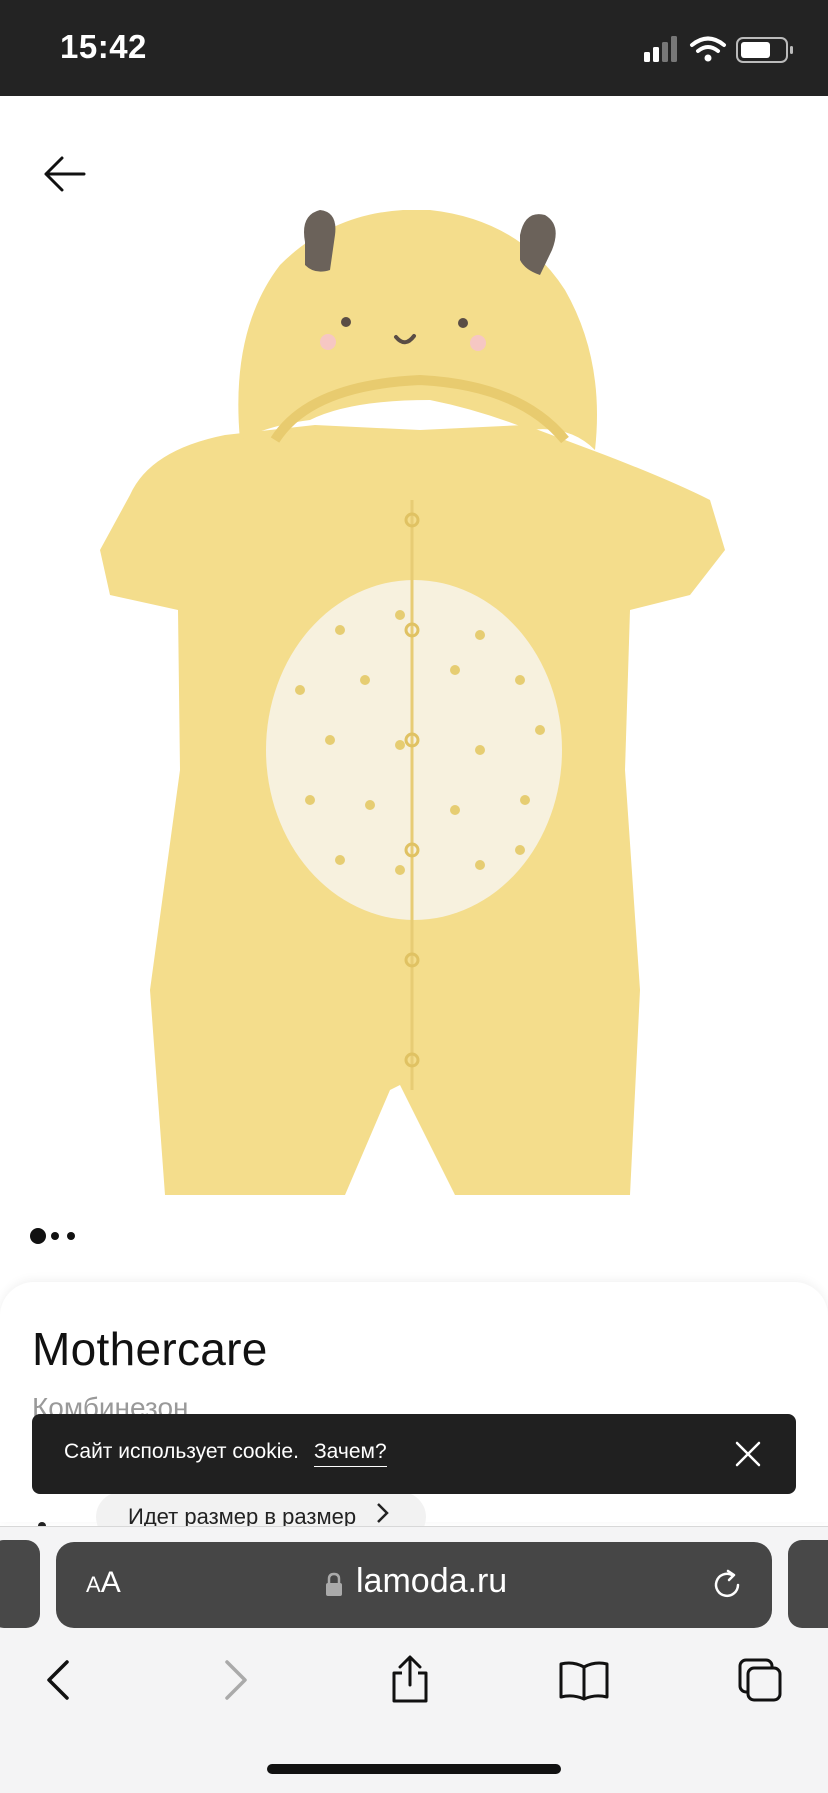 This screenshot has width=828, height=1793. What do you see at coordinates (334, 1584) in the screenshot?
I see `lock-icon` at bounding box center [334, 1584].